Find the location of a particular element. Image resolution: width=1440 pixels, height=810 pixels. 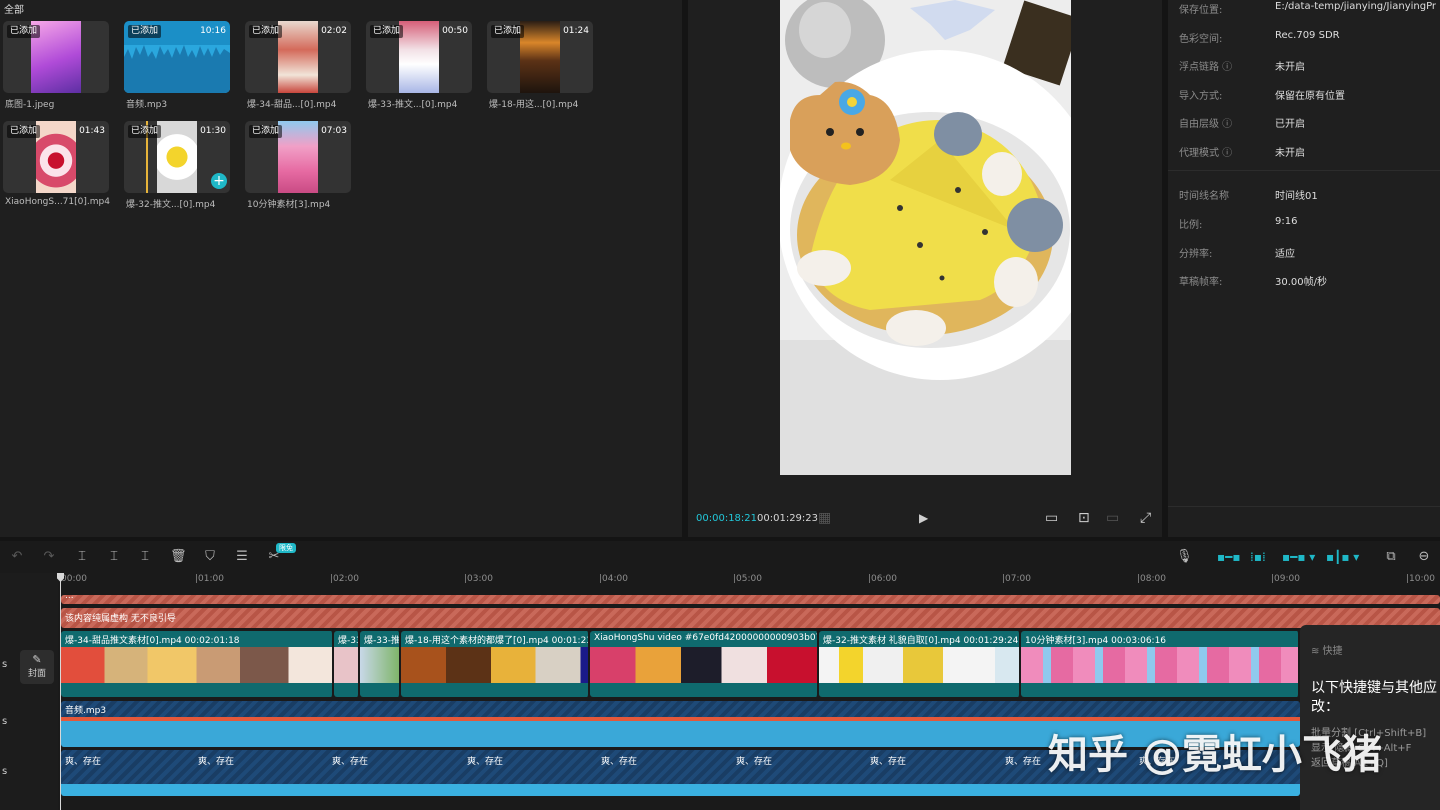

ruler-tick: |09:00 is located at coordinates (1285, 579).